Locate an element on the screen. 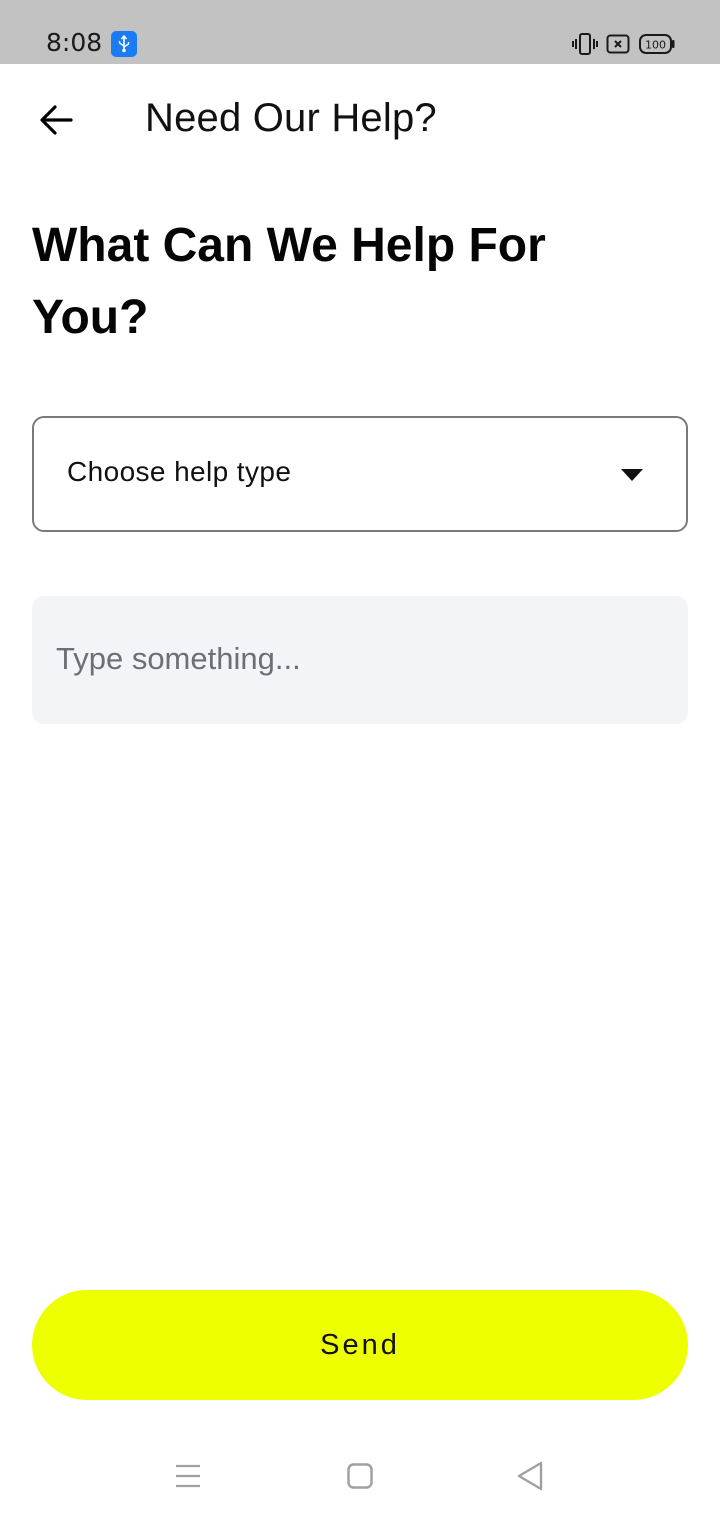  status-bar: 8:08 100 is located at coordinates (360, 32).